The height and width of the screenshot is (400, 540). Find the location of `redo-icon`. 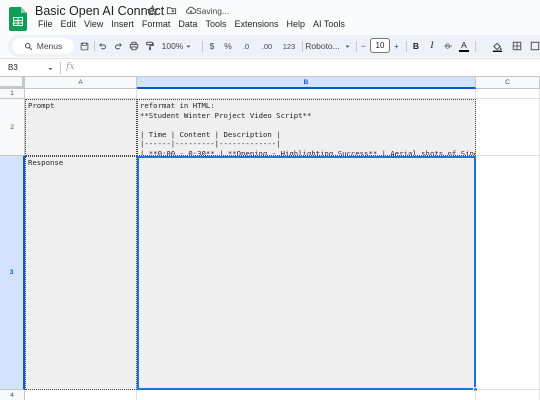

redo-icon is located at coordinates (118, 46).